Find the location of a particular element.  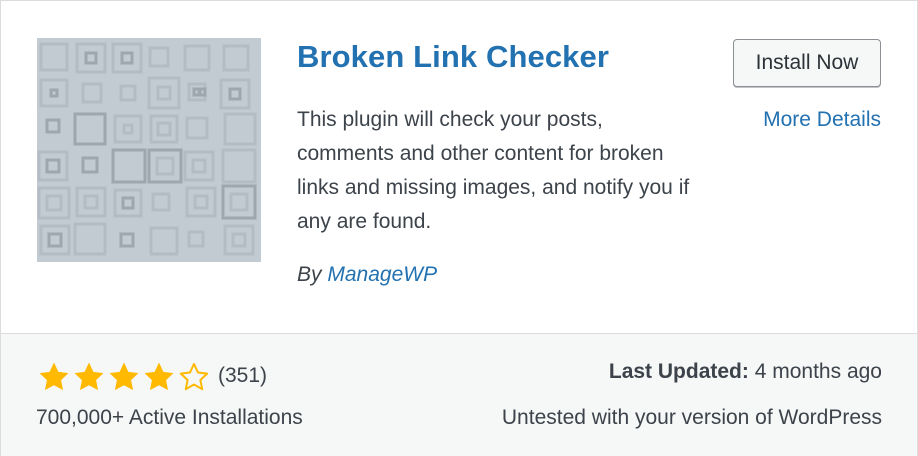

star-rating is located at coordinates (124, 377).